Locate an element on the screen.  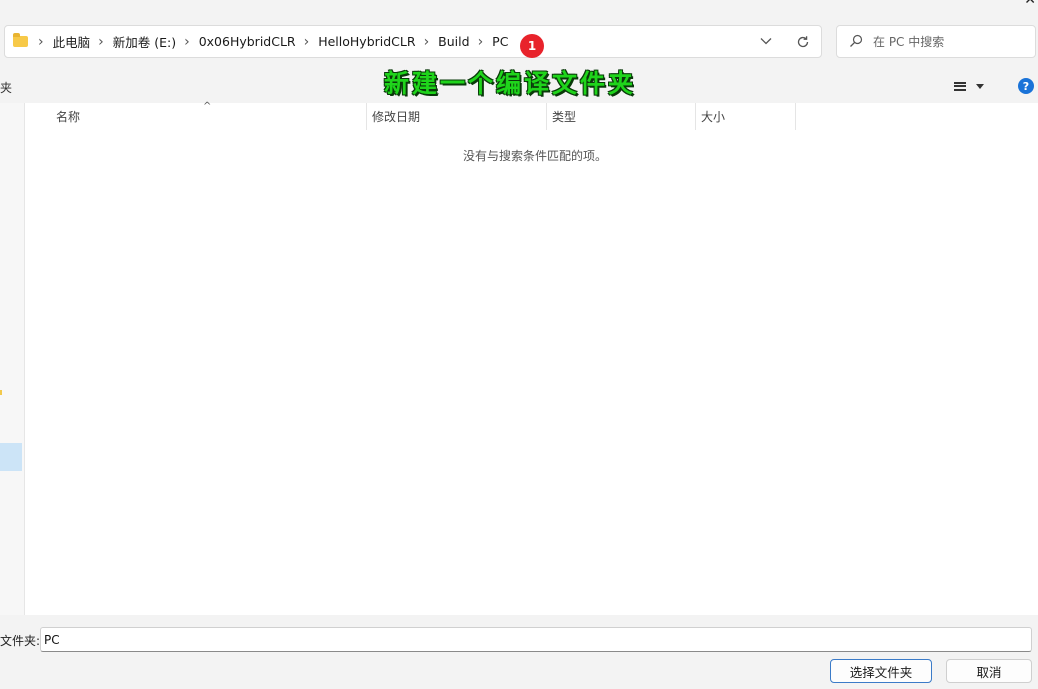
annotation-caption: 新建一个编译文件夹 is located at coordinates (510, 83).